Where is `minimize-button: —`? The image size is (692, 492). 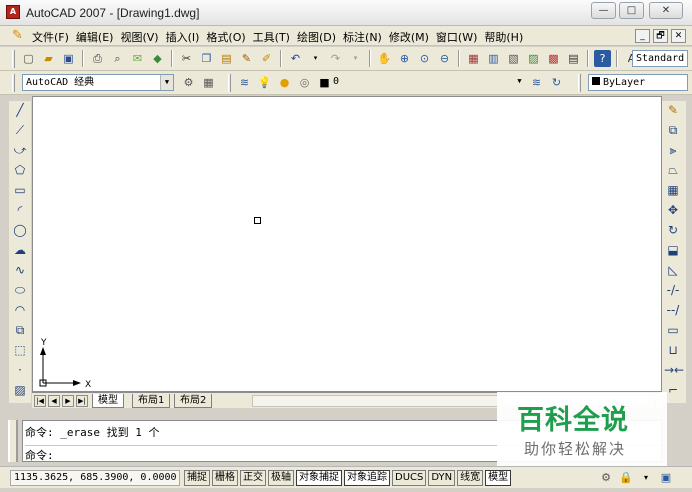 minimize-button: — is located at coordinates (603, 10).